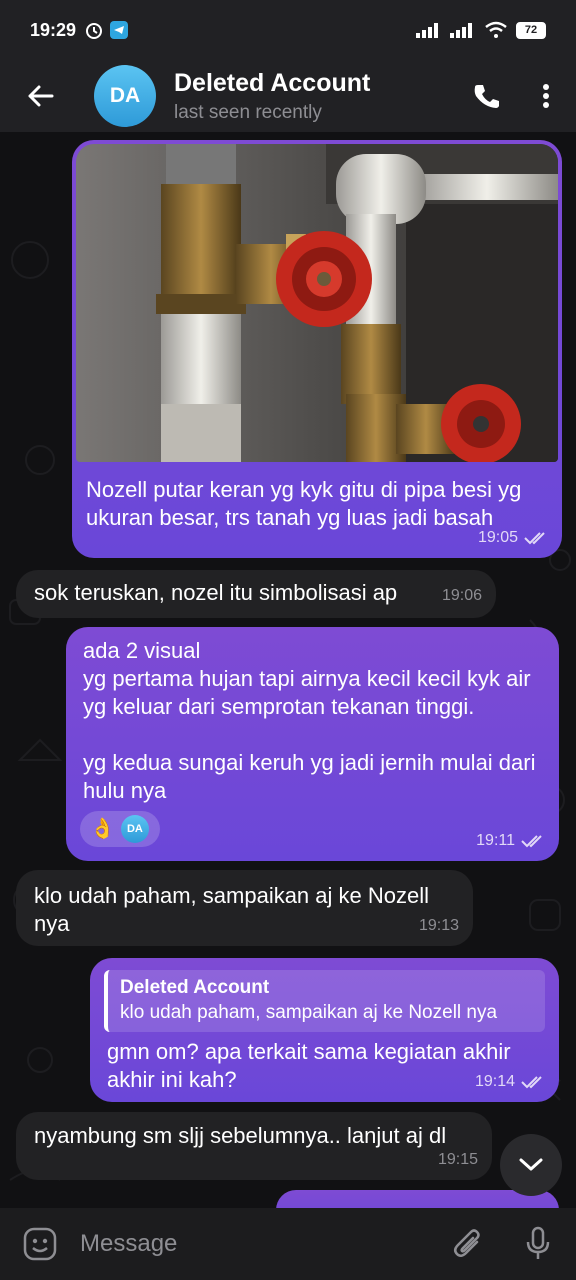 This screenshot has height=1280, width=576. I want to click on chevron-down-icon, so click(531, 1164).